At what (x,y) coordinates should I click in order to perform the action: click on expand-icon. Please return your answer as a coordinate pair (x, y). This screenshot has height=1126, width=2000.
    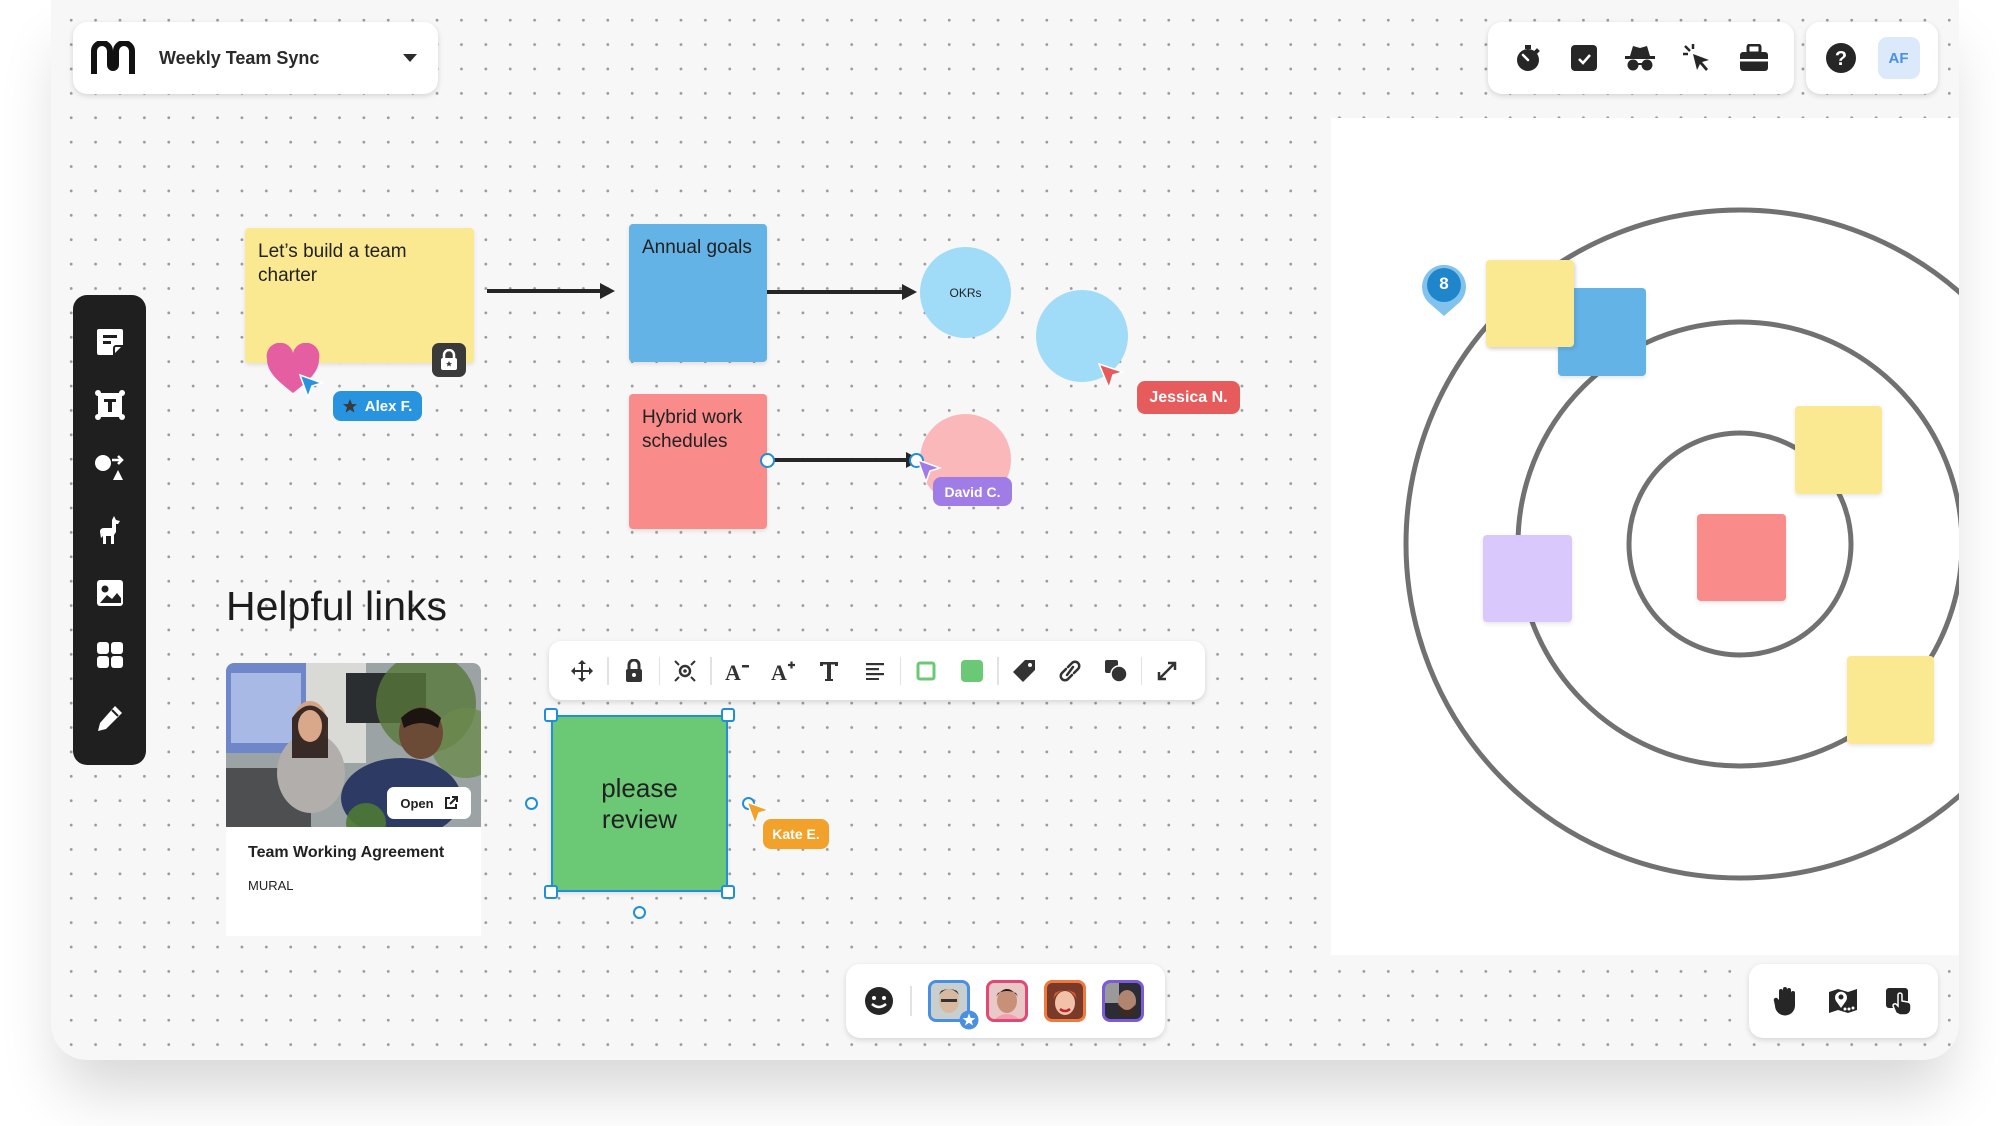
    Looking at the image, I should click on (1167, 671).